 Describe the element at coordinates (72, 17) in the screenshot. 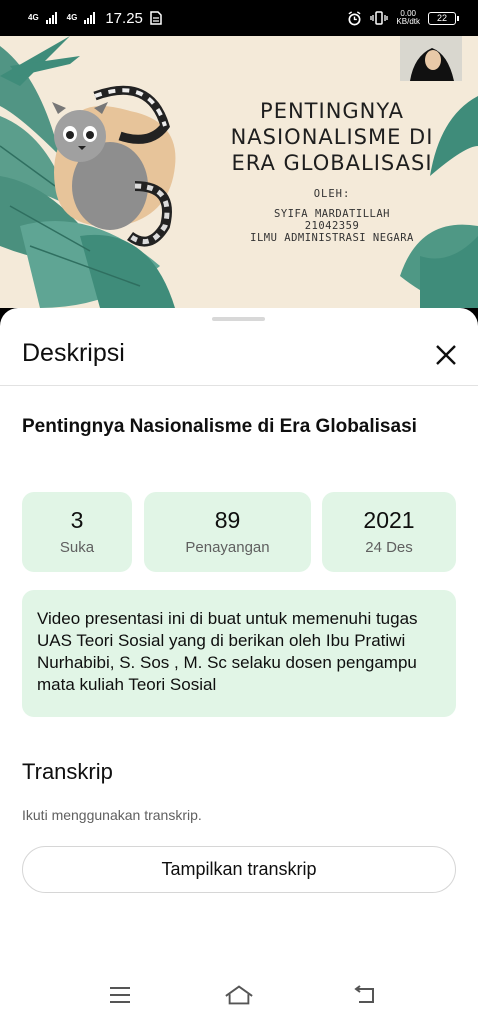

I see `network-type-2: 4G` at that location.